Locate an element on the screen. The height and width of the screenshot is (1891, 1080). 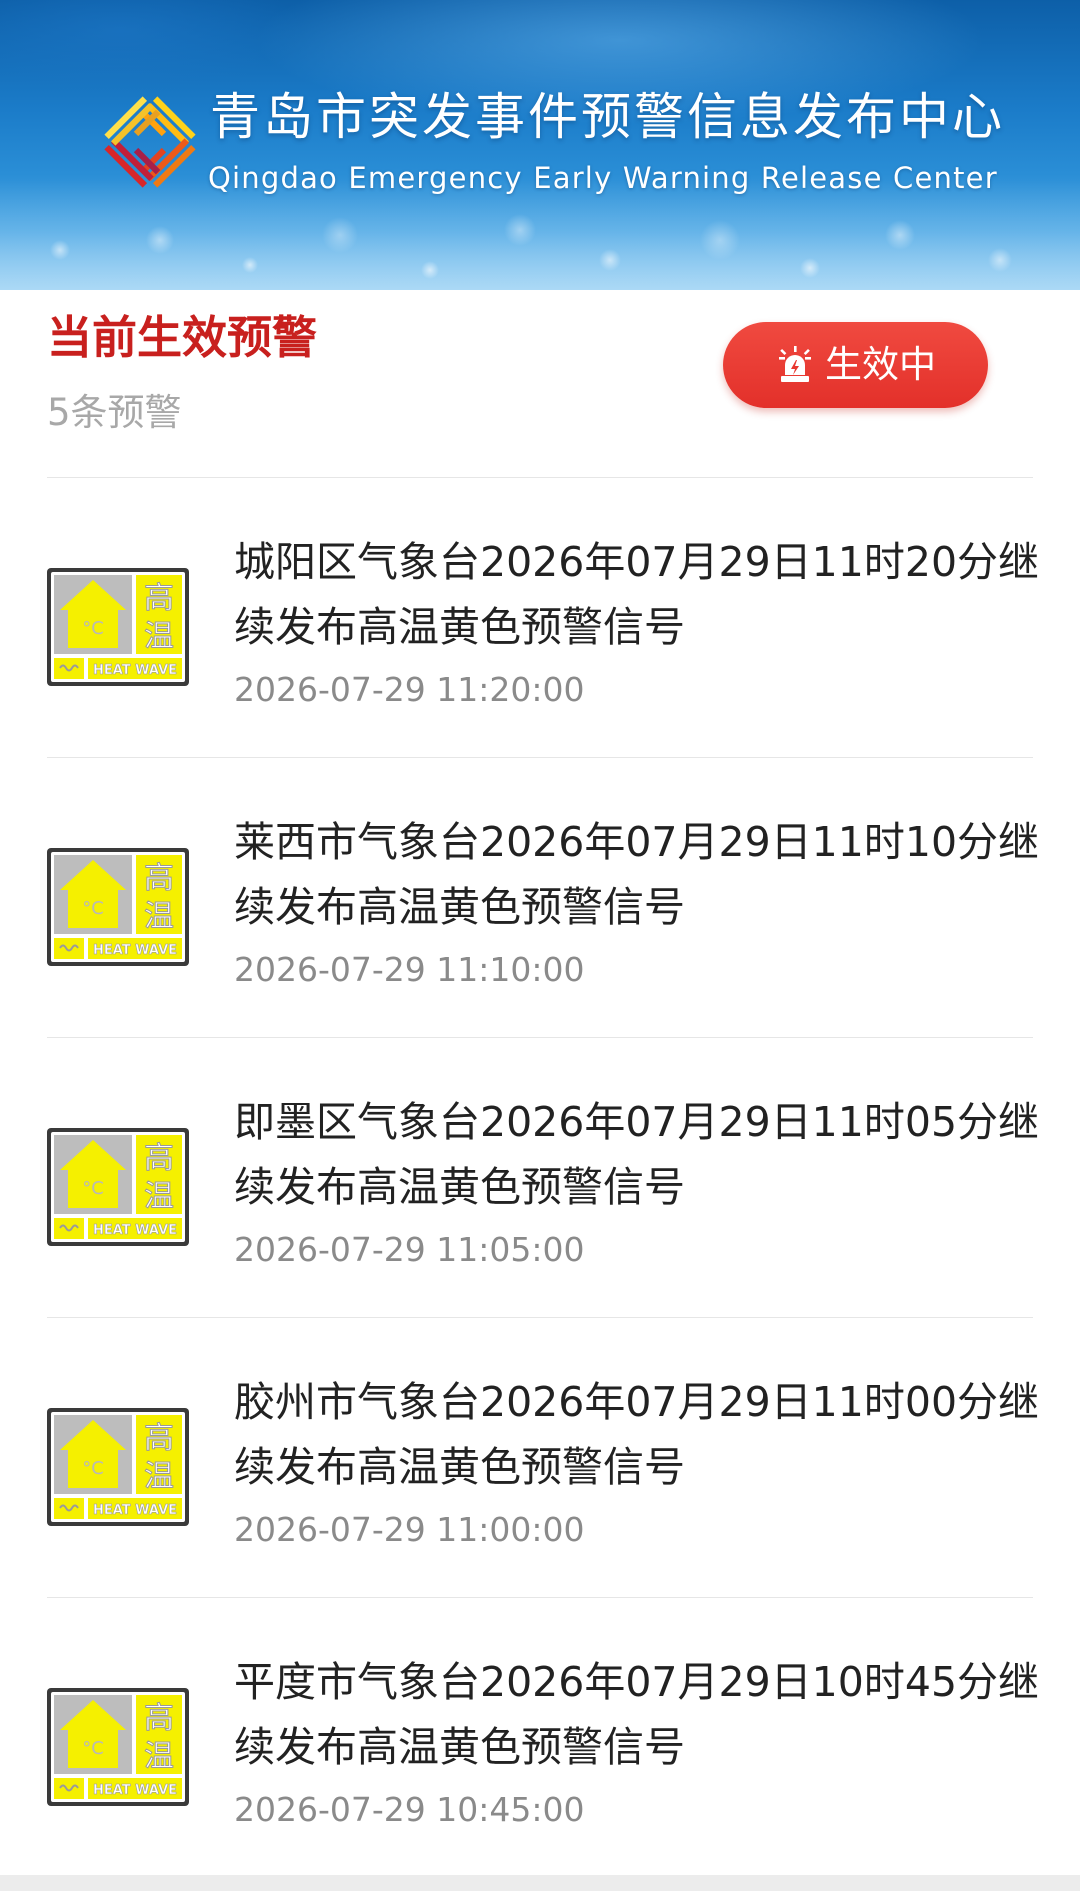
warning-time: 2026-07-29 10:45:00 is located at coordinates (409, 1809).